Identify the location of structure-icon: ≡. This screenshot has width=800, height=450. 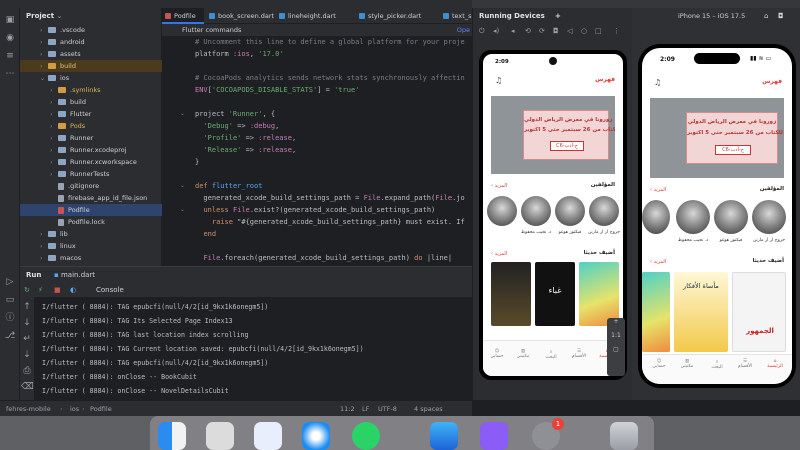
(10, 56).